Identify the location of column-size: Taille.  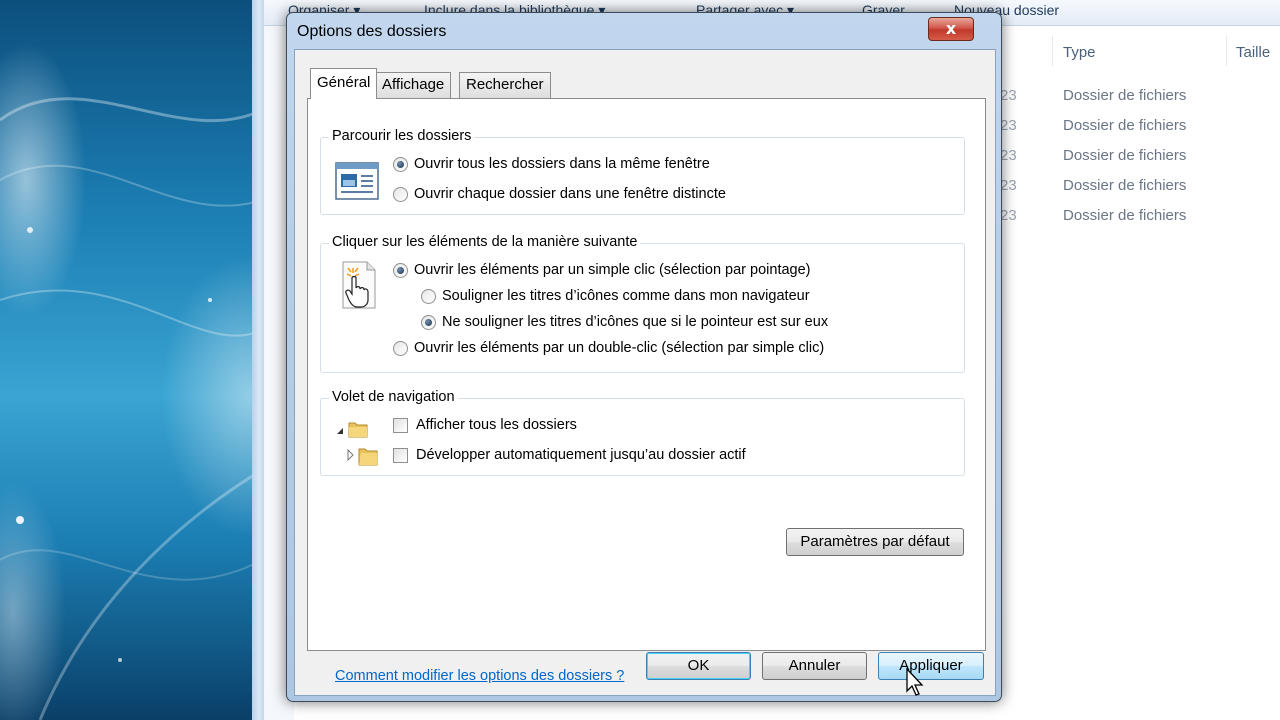
(1253, 52).